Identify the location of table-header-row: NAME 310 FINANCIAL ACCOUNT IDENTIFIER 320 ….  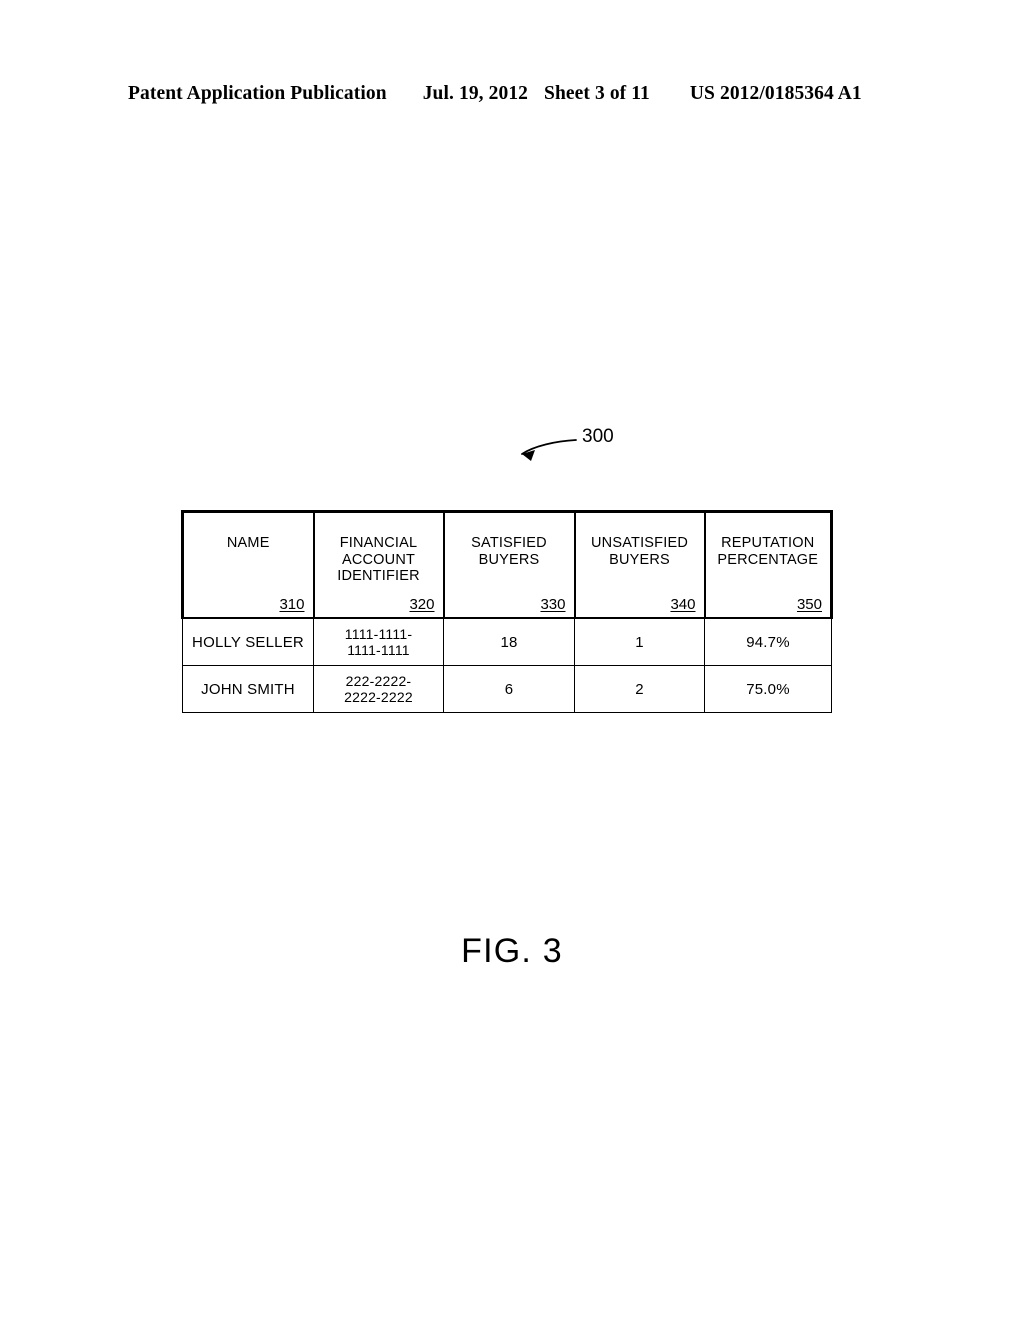
(507, 564).